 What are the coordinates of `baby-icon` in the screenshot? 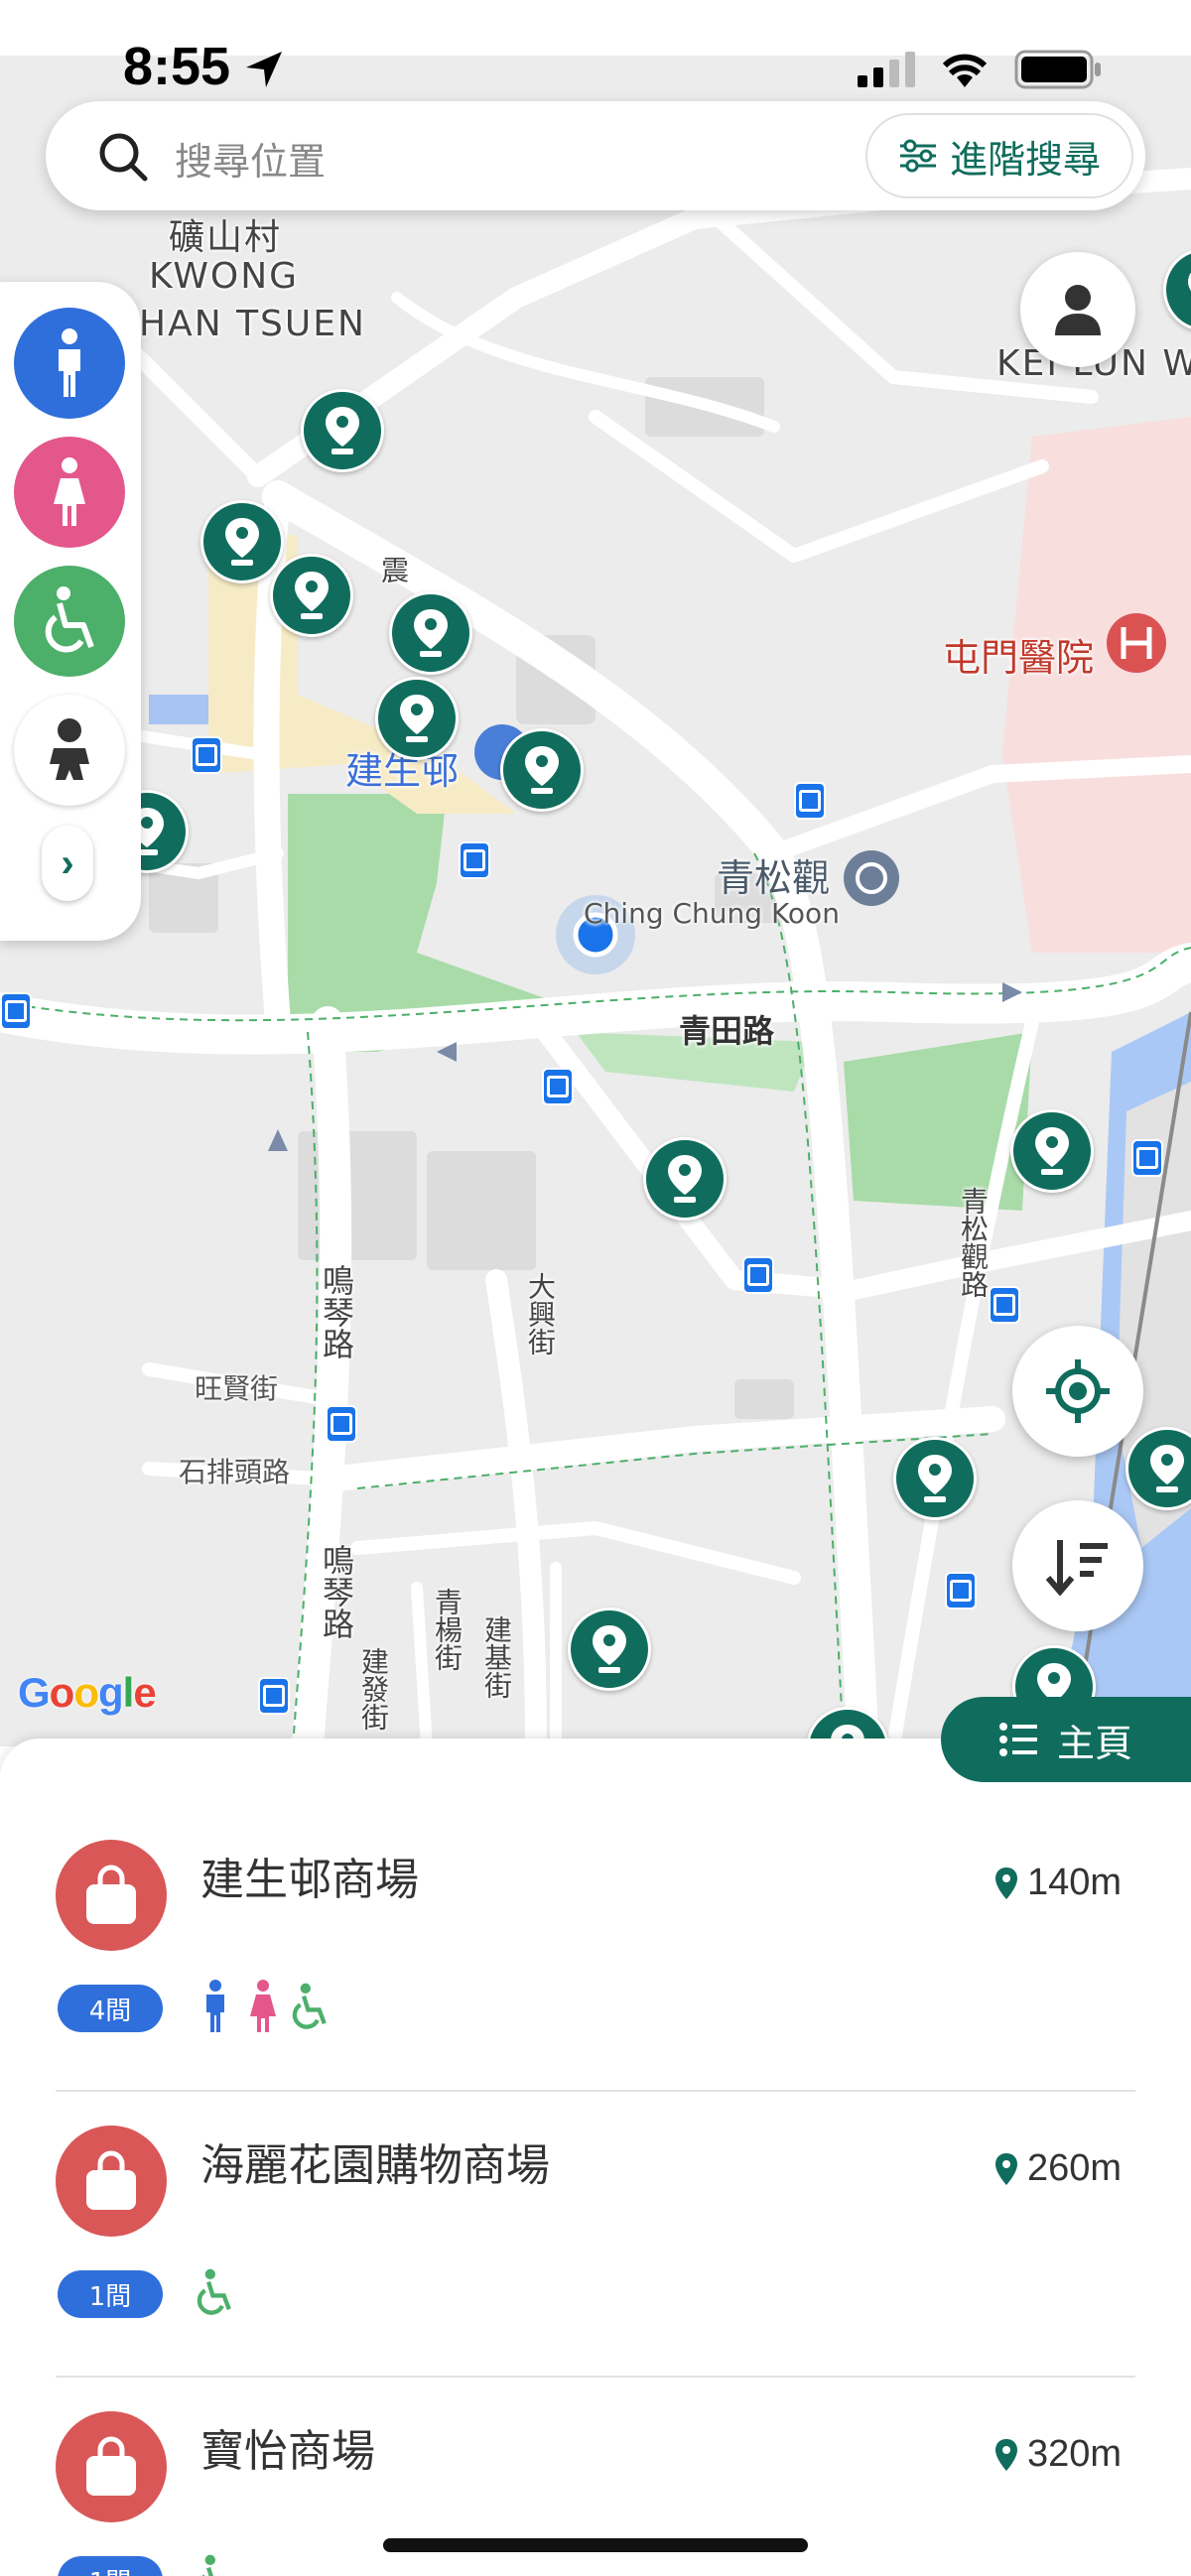 It's located at (69, 749).